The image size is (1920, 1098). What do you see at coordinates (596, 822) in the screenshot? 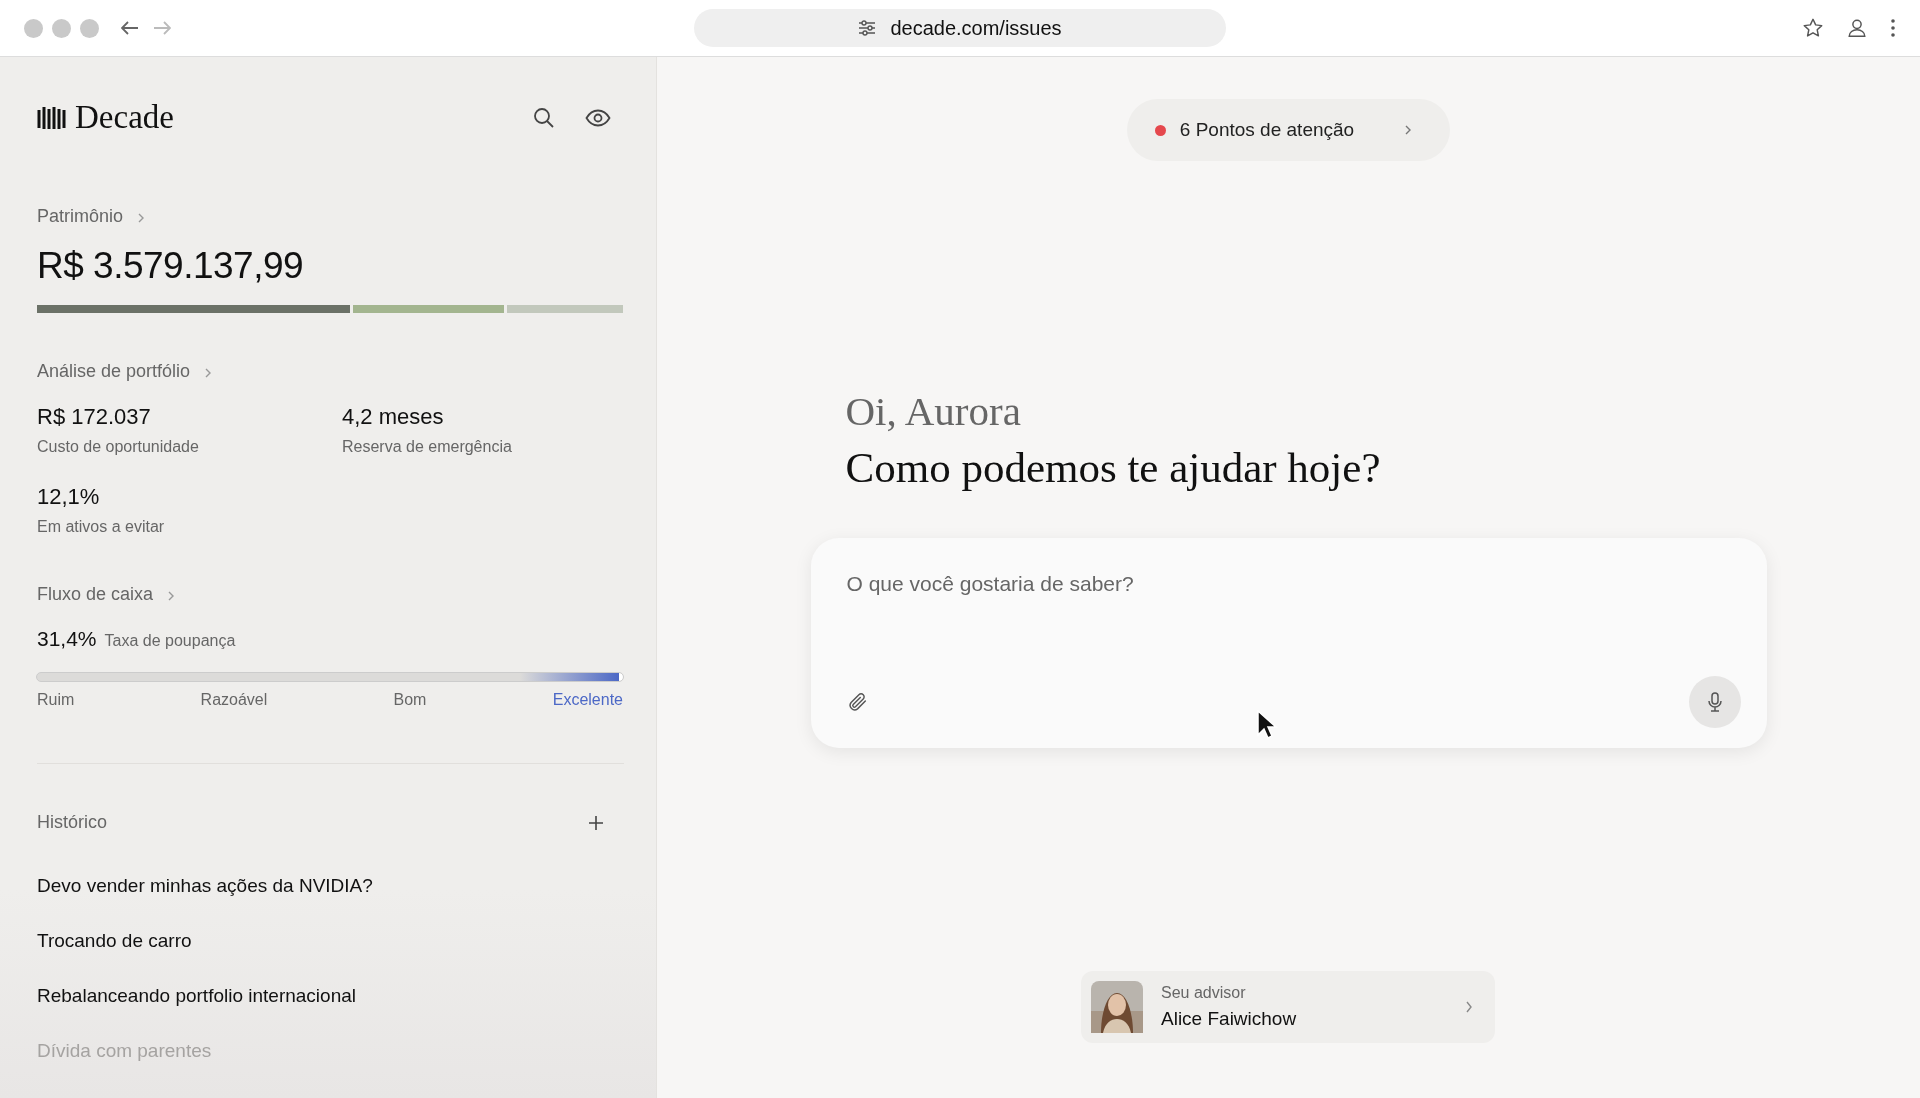
I see `add-icon` at bounding box center [596, 822].